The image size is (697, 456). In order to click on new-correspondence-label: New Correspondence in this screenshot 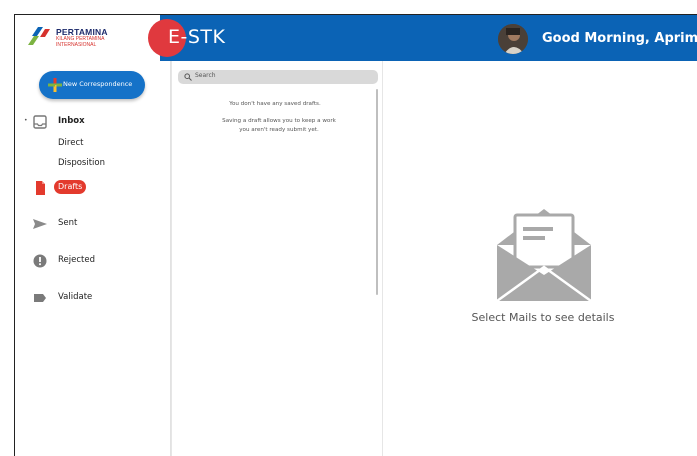, I will do `click(98, 84)`.